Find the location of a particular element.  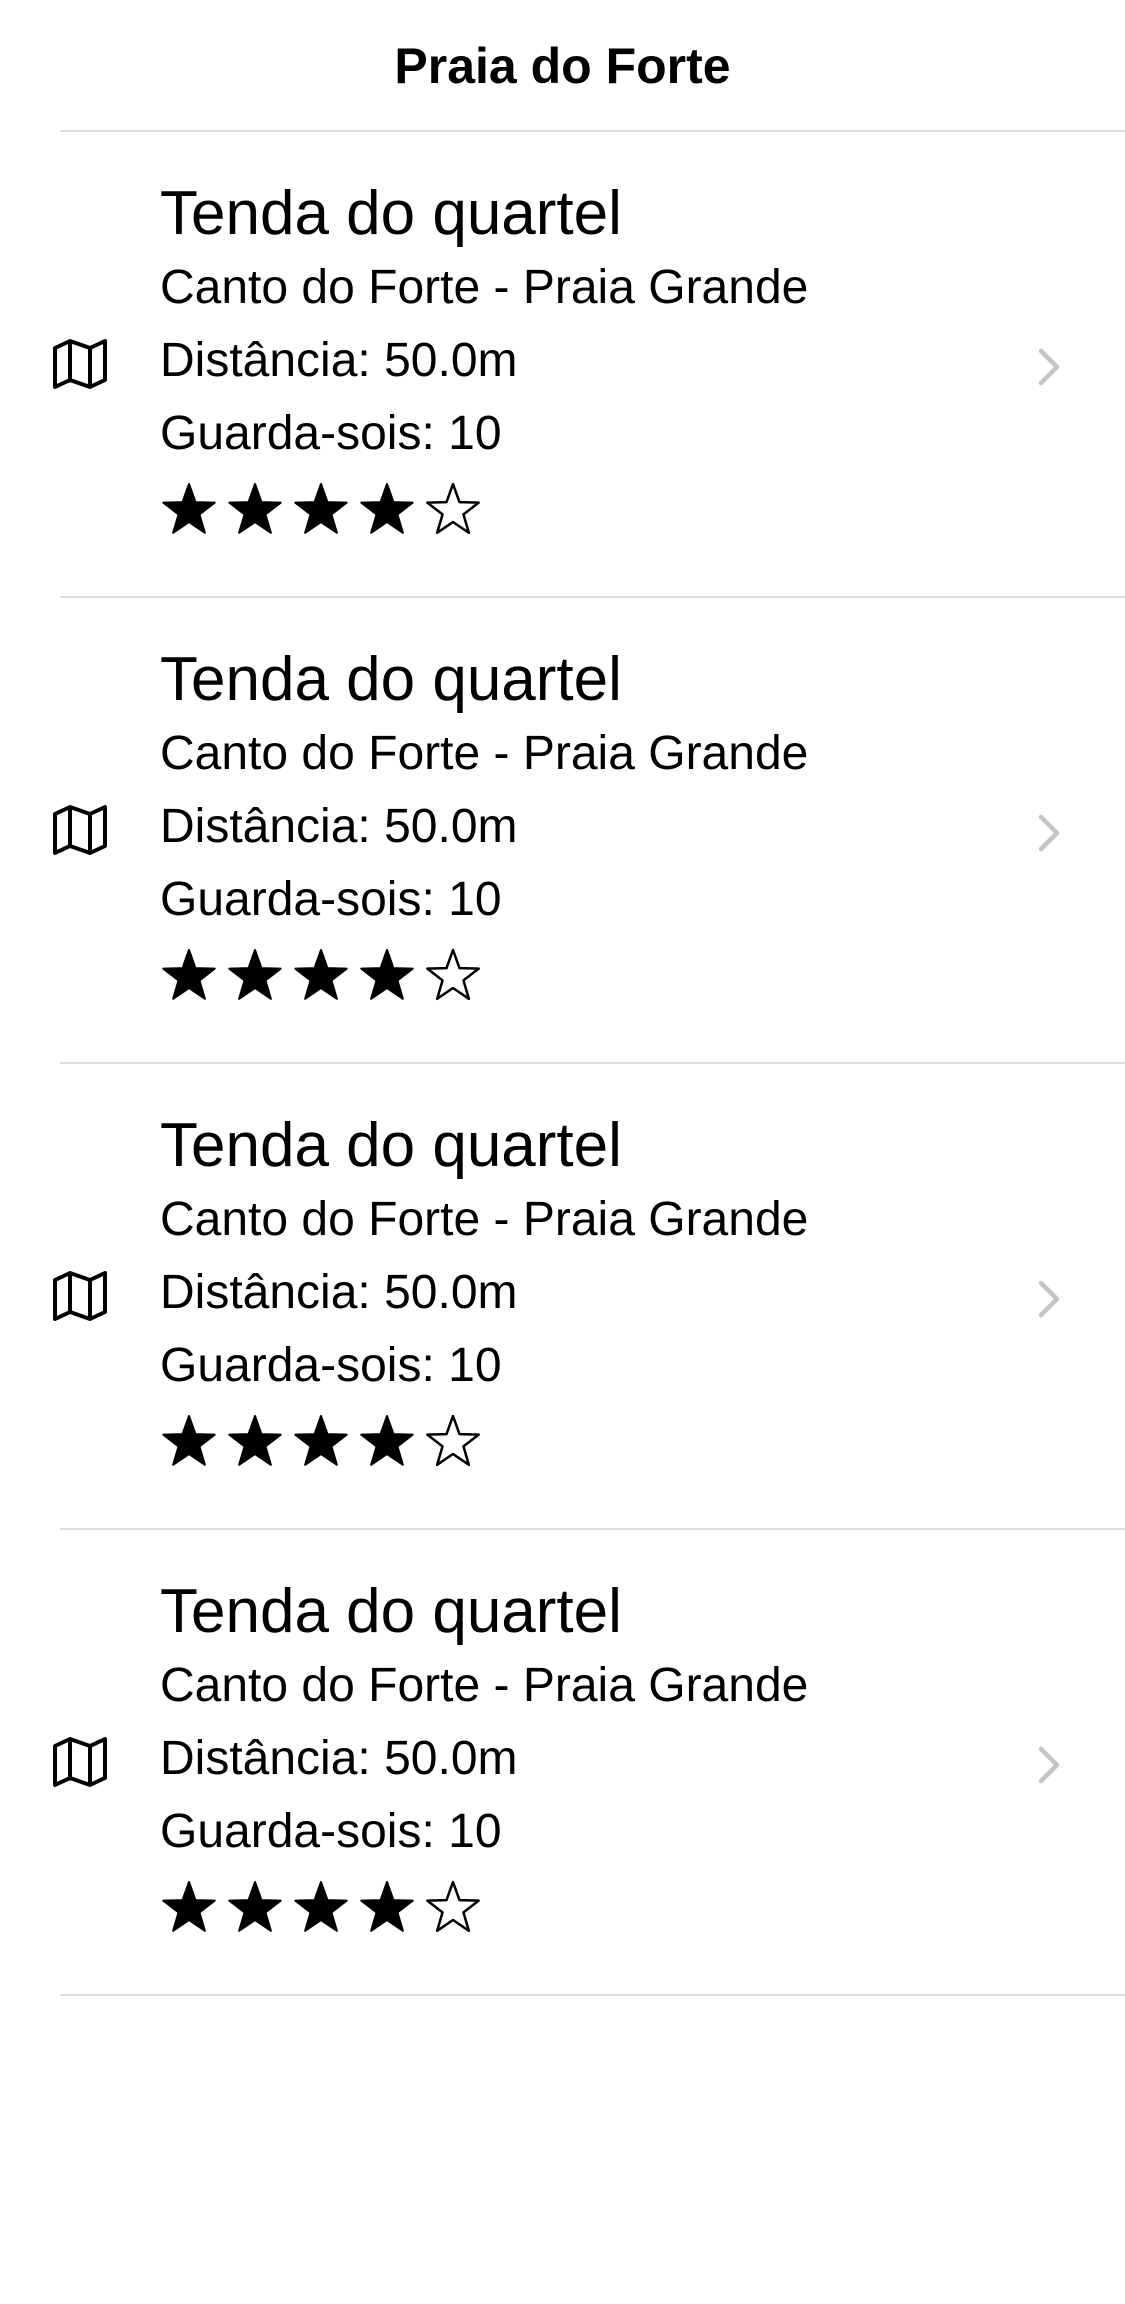

row-separator is located at coordinates (592, 1995).